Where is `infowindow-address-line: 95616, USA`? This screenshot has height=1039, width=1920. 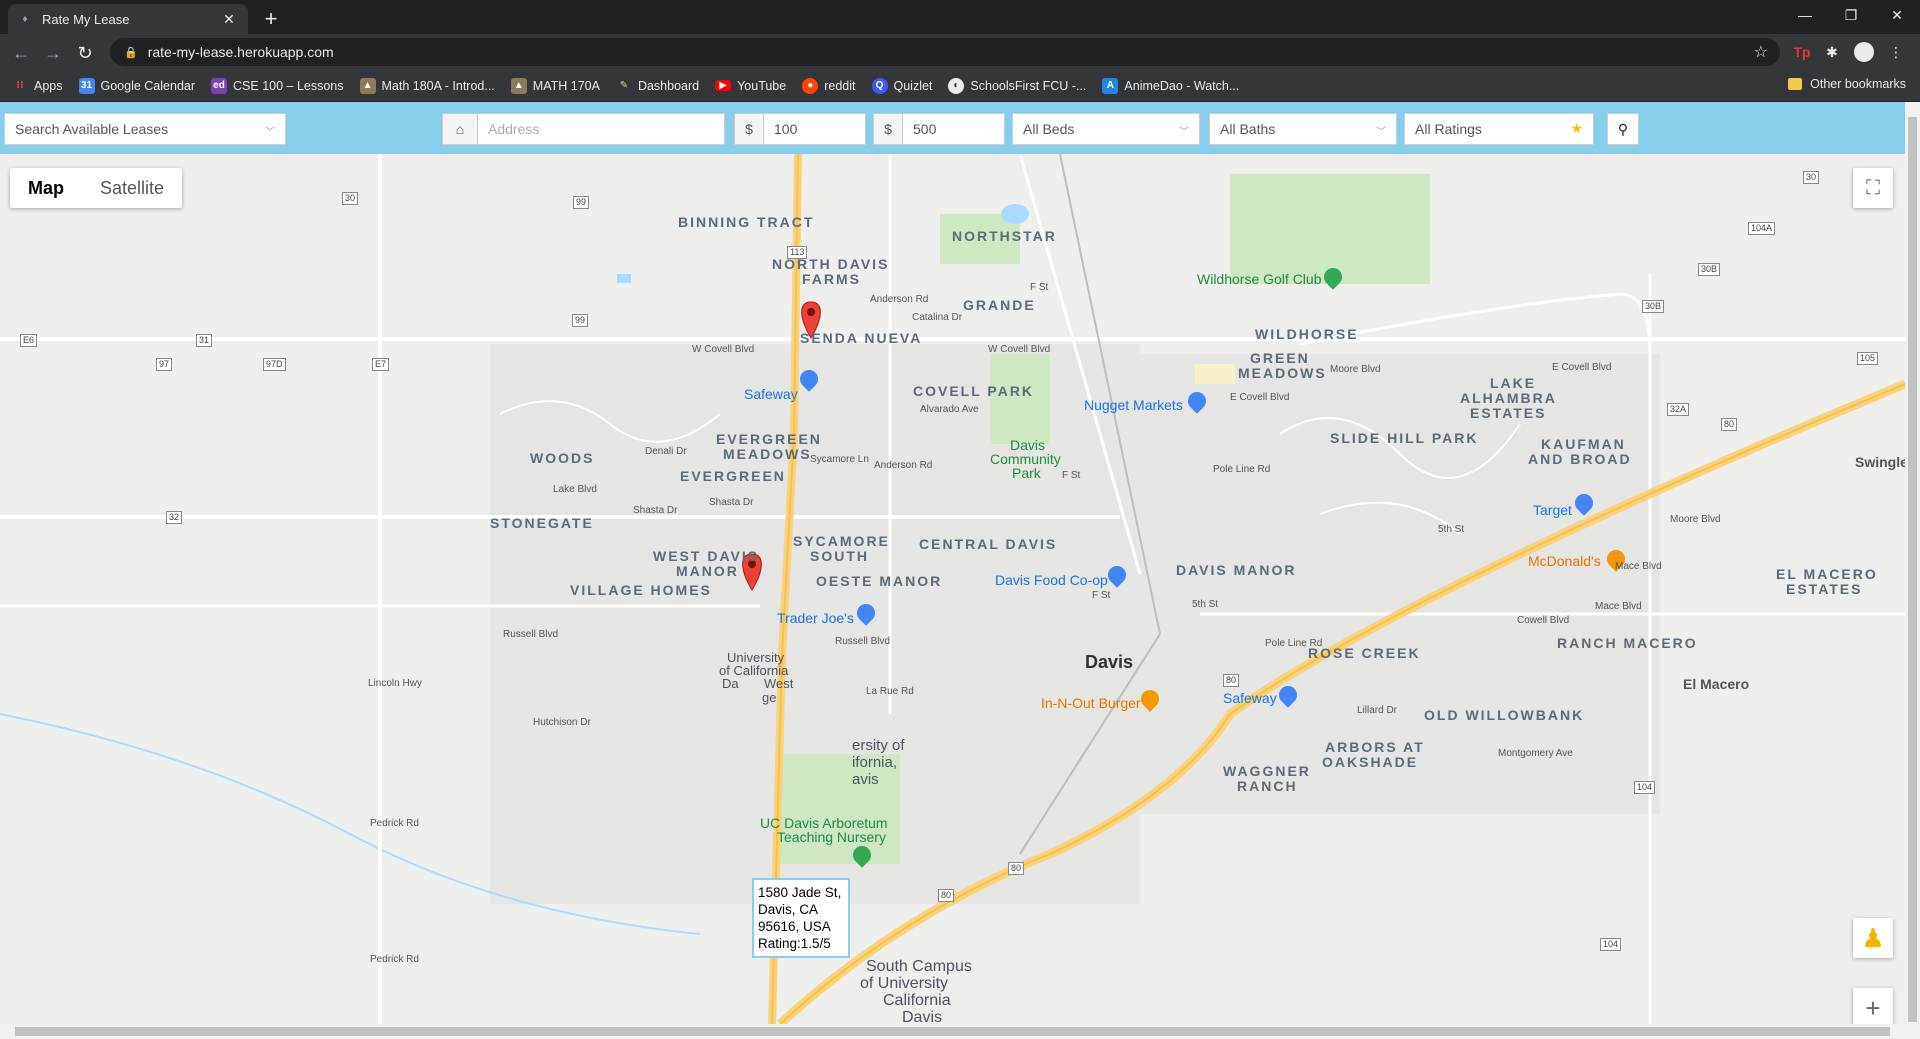
infowindow-address-line: 95616, USA is located at coordinates (794, 926).